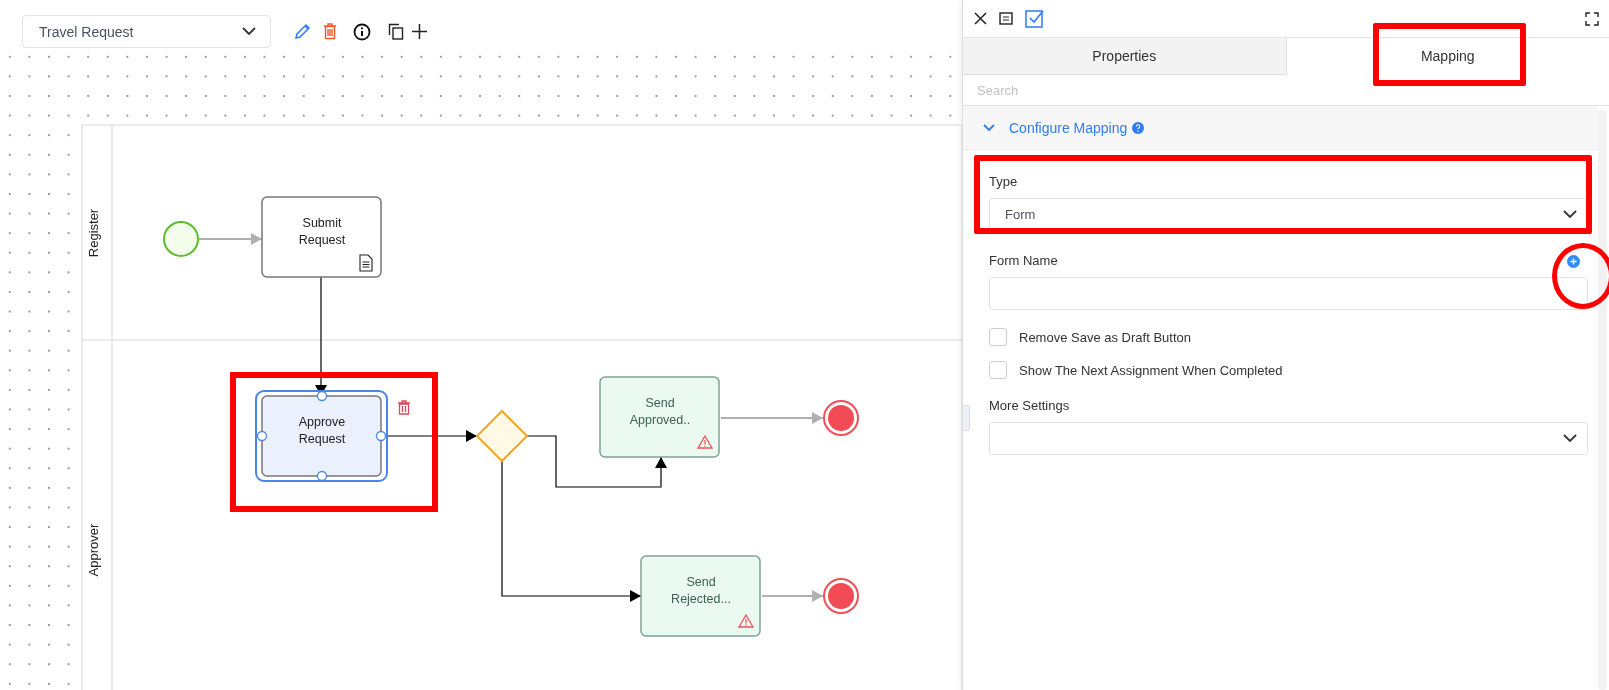 This screenshot has height=690, width=1609. Describe the element at coordinates (322, 430) in the screenshot. I see `task-label: Approve Request` at that location.